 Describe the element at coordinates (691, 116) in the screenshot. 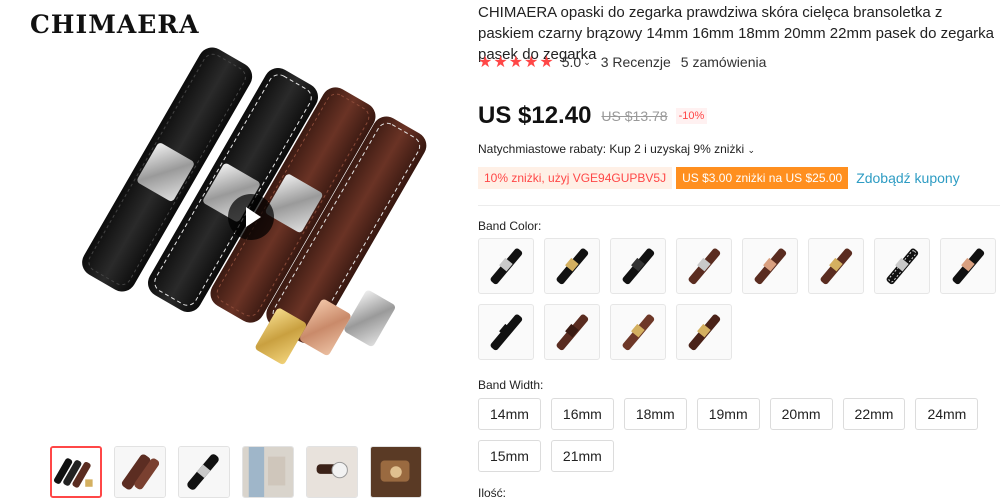

I see `discount-badge: -10%` at that location.